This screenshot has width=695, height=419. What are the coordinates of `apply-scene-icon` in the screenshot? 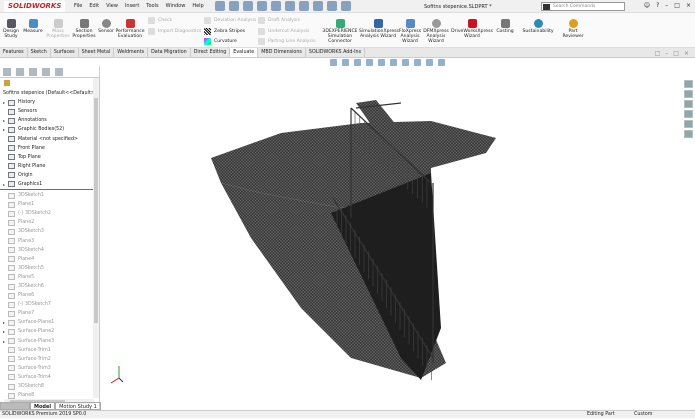 It's located at (429, 62).